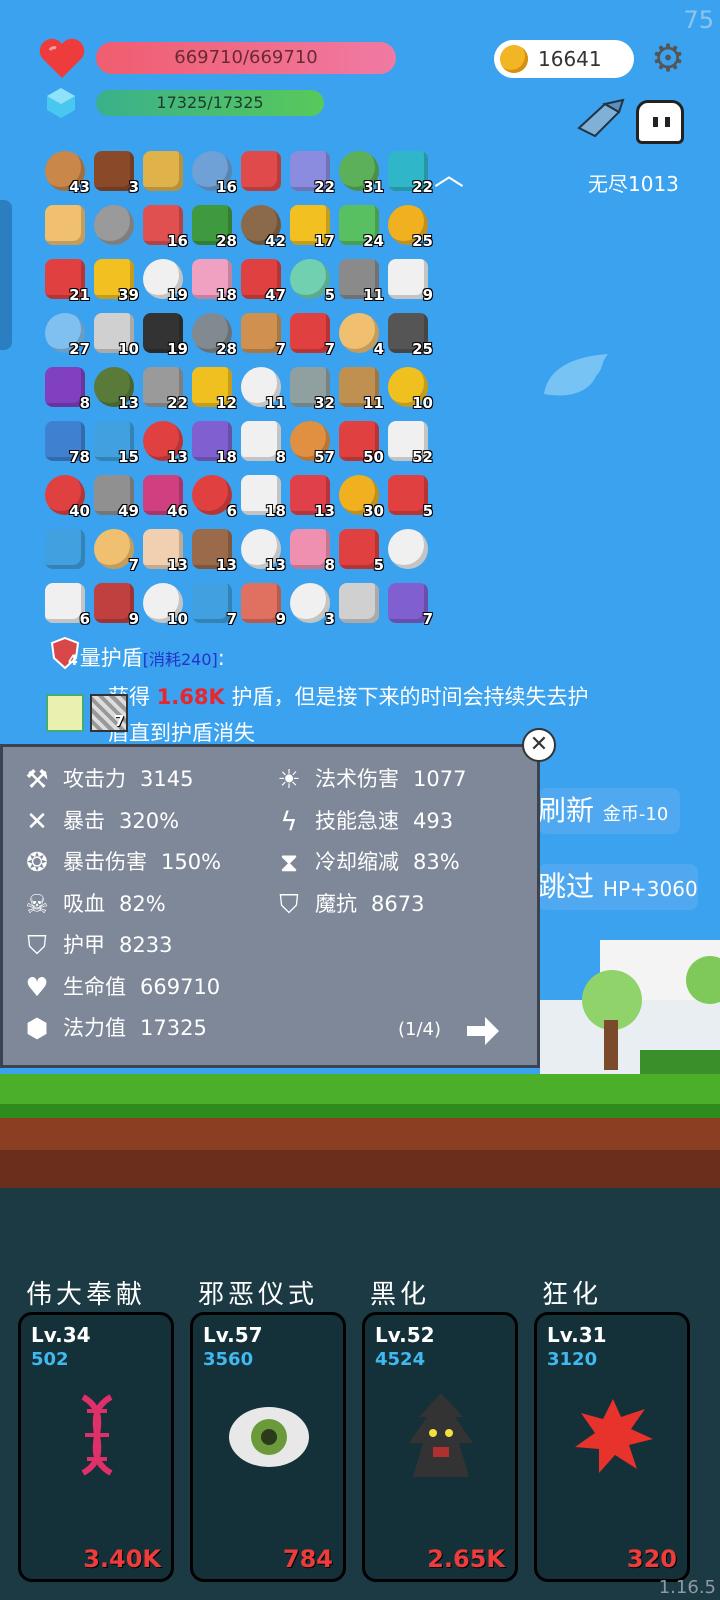 Image resolution: width=720 pixels, height=1600 pixels. I want to click on stat-label: 暴击伤害, so click(105, 862).